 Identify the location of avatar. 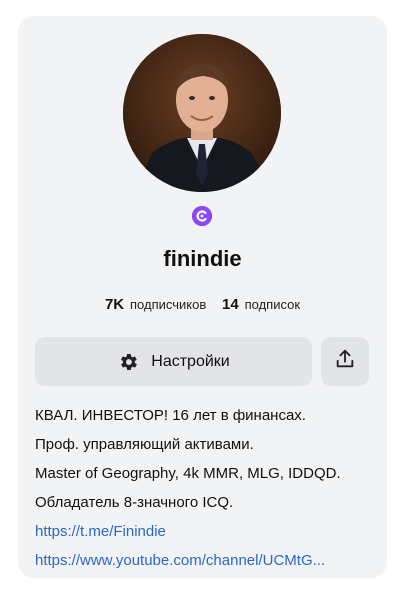
(202, 113).